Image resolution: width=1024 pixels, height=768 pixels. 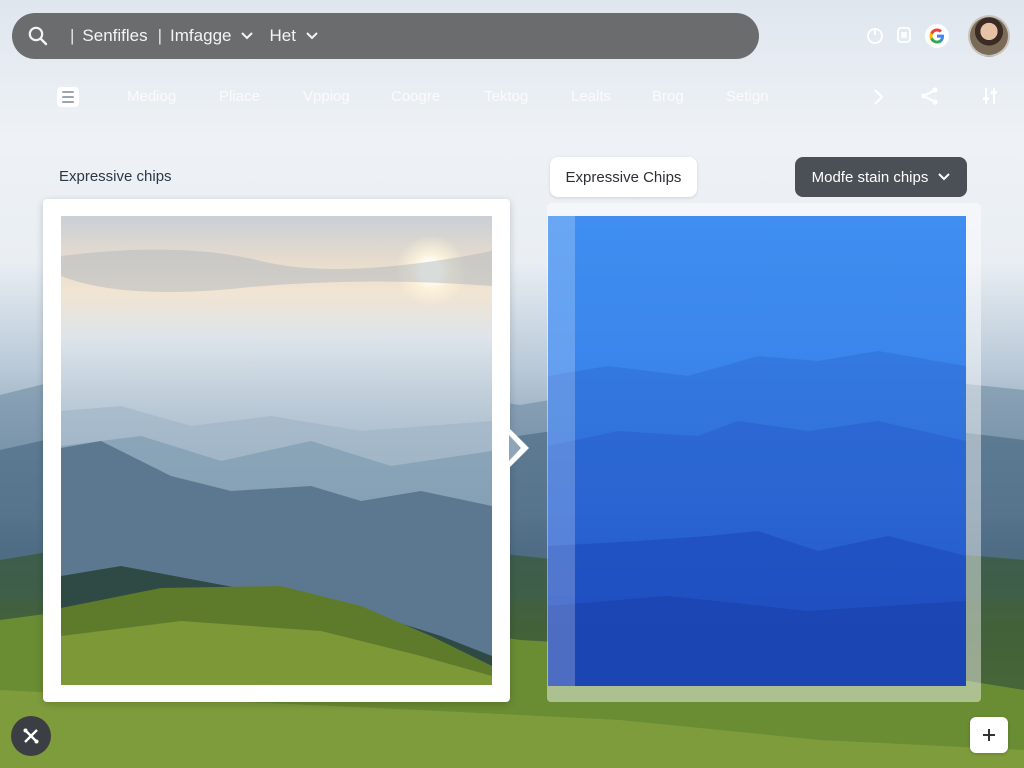 What do you see at coordinates (282, 36) in the screenshot?
I see `search-filter-other: Het` at bounding box center [282, 36].